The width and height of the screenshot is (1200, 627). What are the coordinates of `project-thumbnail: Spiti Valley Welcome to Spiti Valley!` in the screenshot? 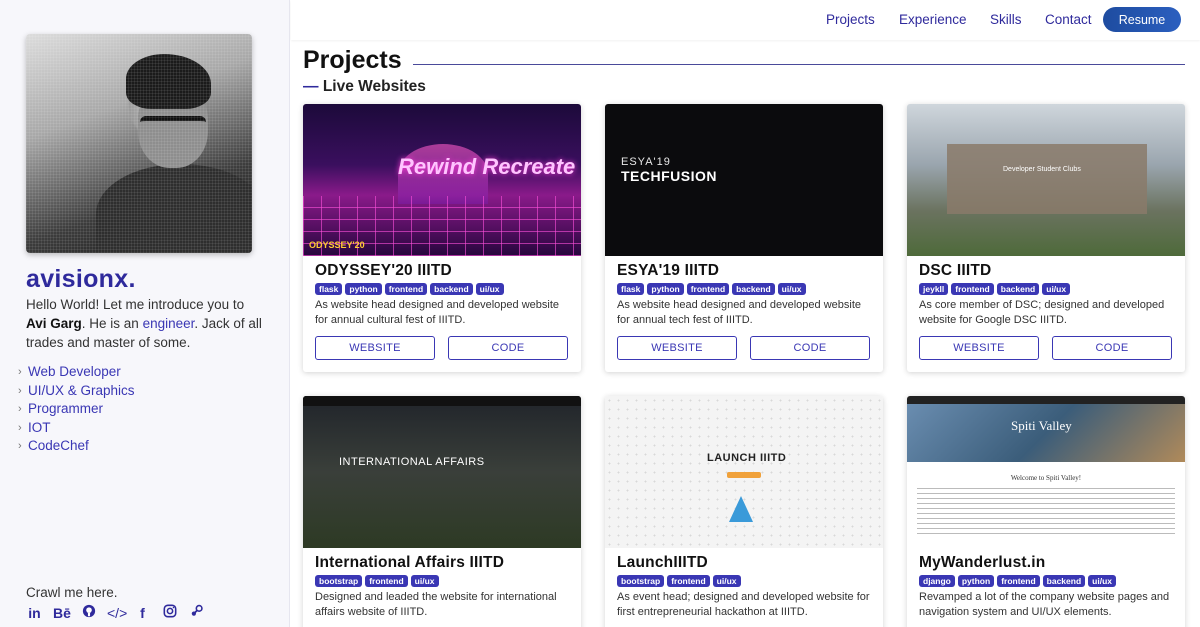 It's located at (1046, 472).